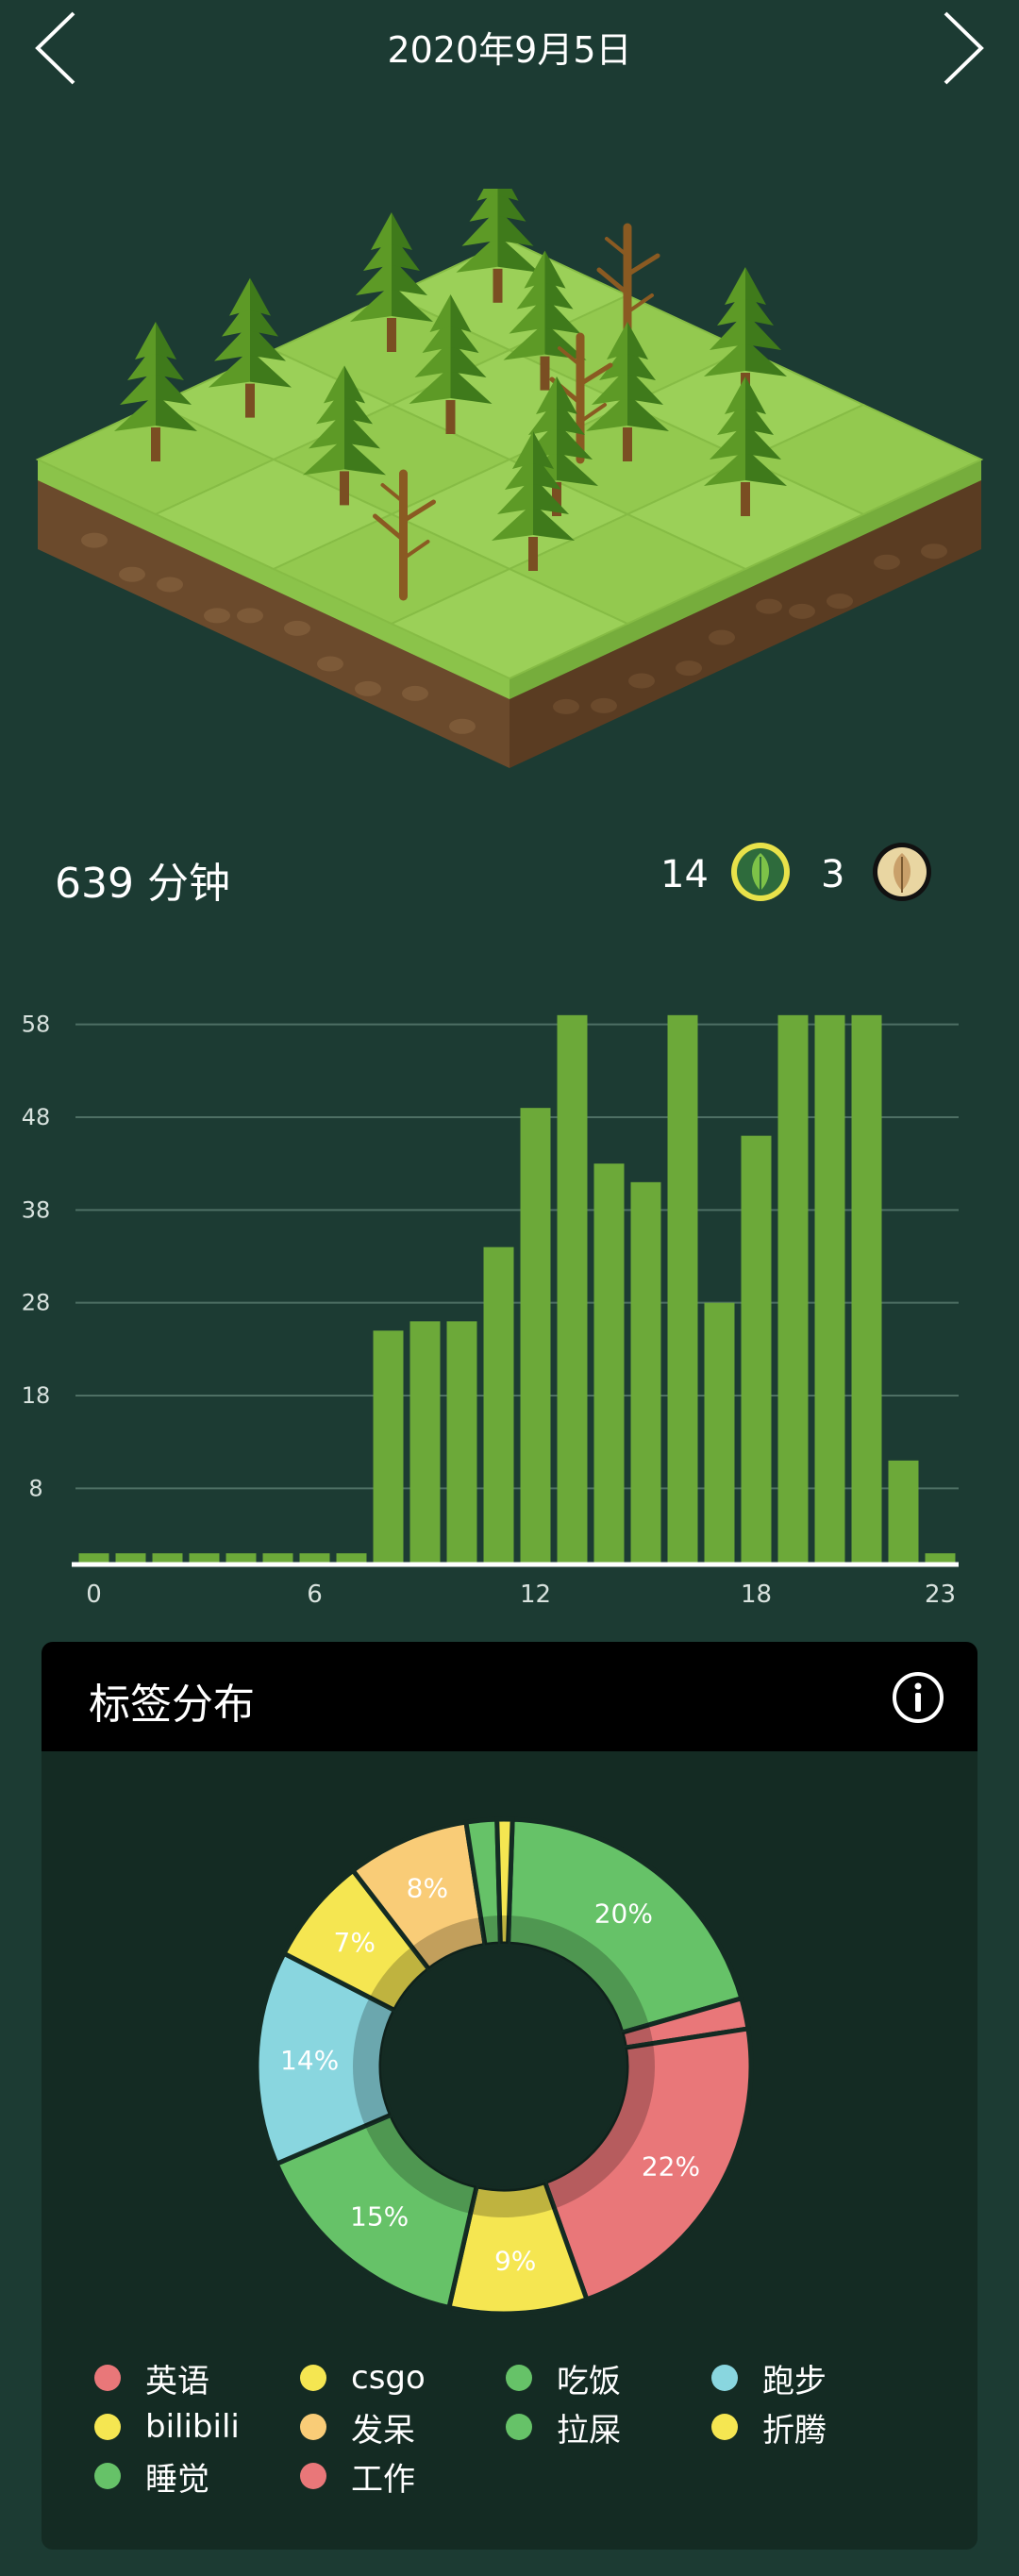 Image resolution: width=1019 pixels, height=2576 pixels. Describe the element at coordinates (309, 2060) in the screenshot. I see `slice-label: 14%` at that location.